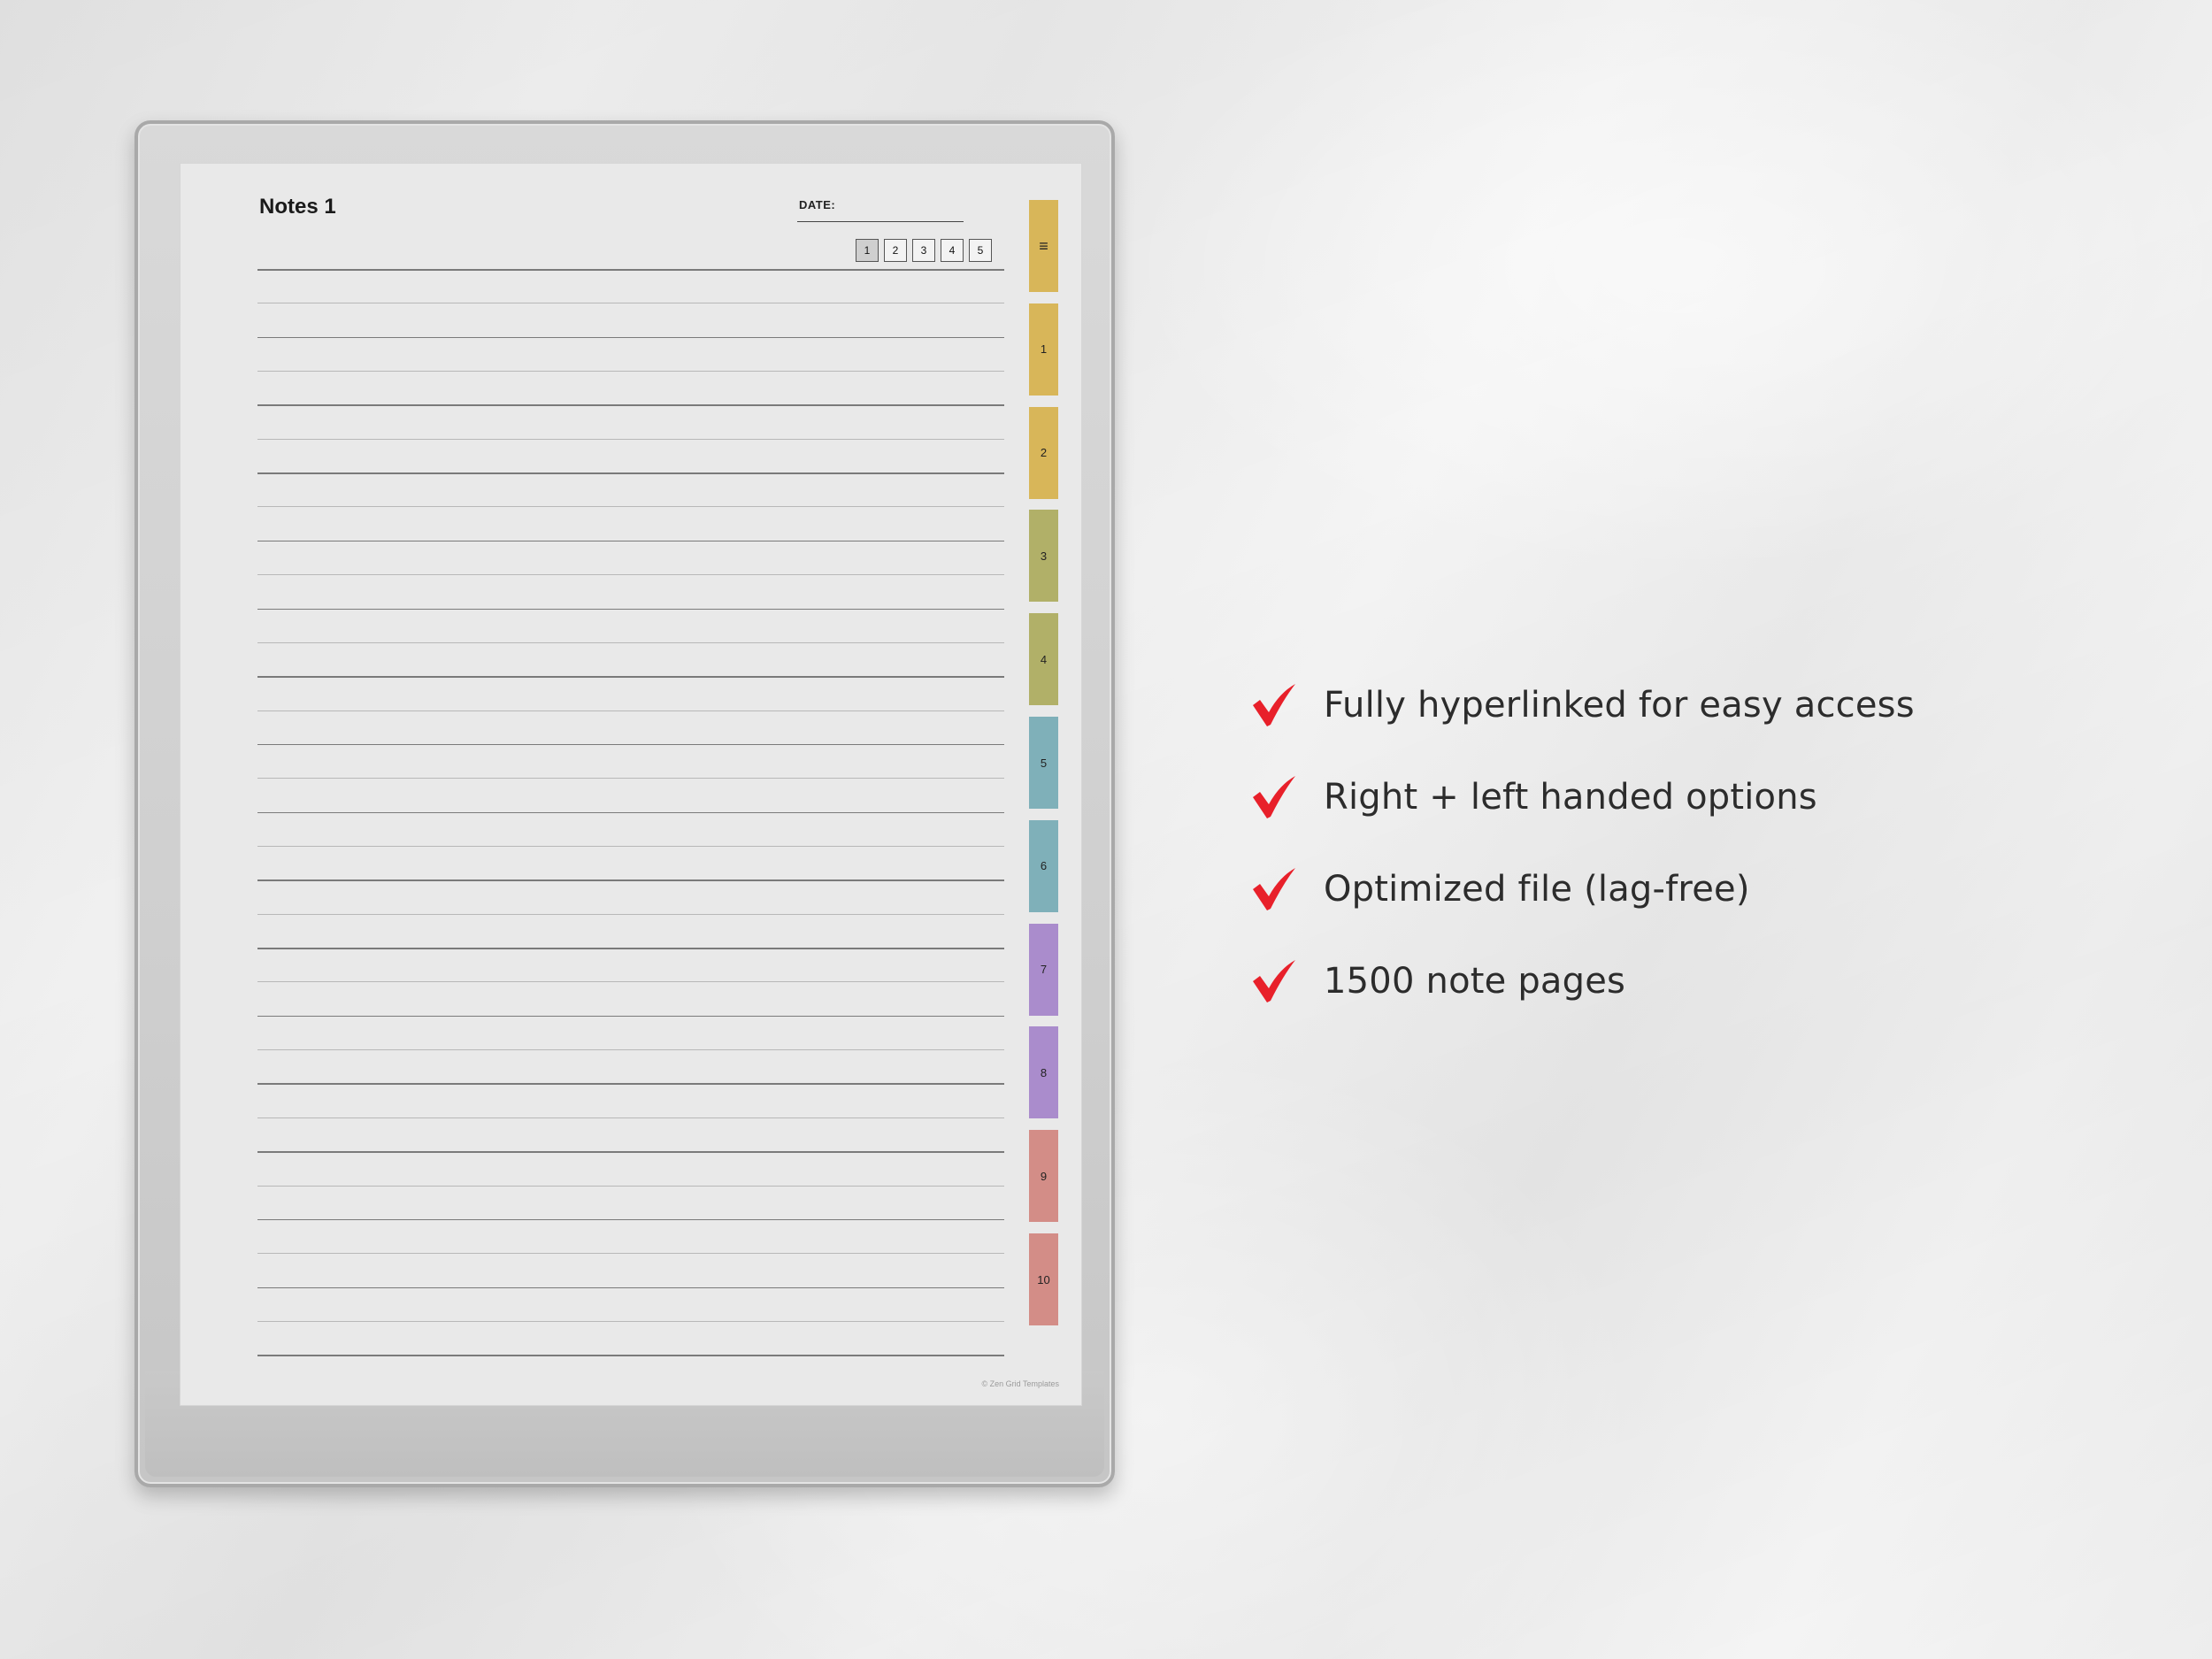  I want to click on tab-label: 2, so click(1044, 453).